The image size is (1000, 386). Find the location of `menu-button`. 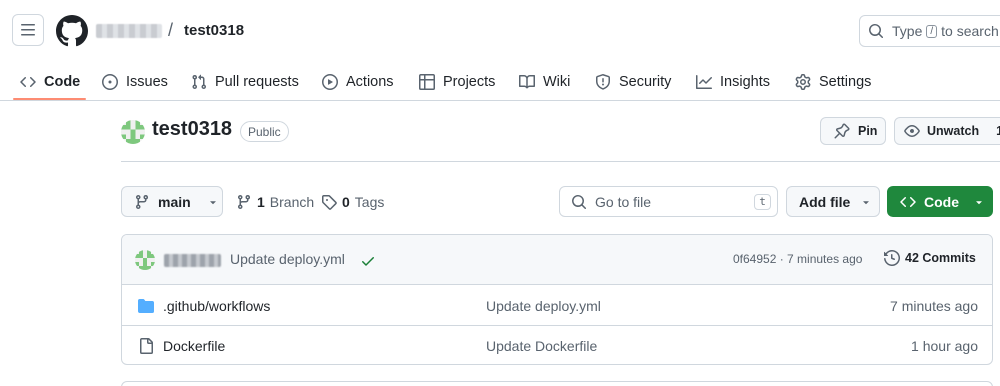

menu-button is located at coordinates (28, 30).